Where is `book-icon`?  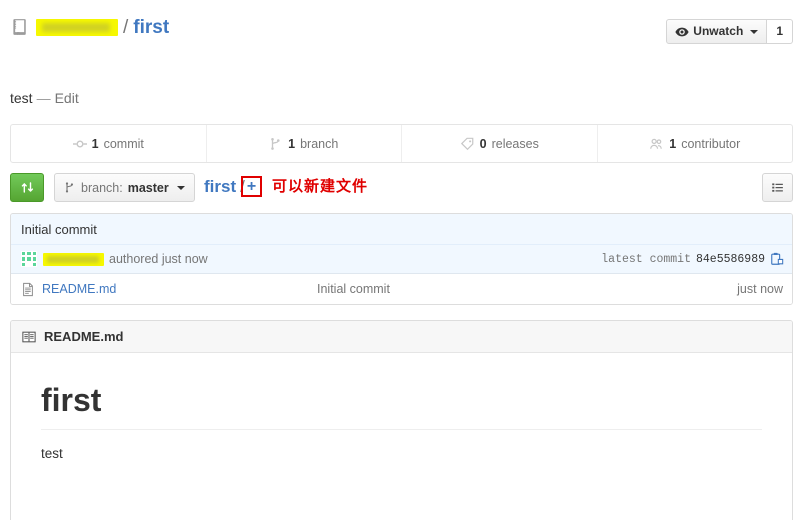 book-icon is located at coordinates (29, 336).